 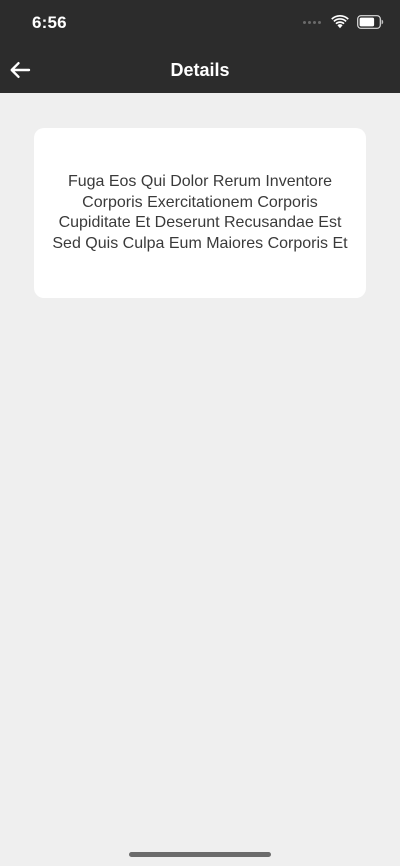 I want to click on home-indicator, so click(x=200, y=854).